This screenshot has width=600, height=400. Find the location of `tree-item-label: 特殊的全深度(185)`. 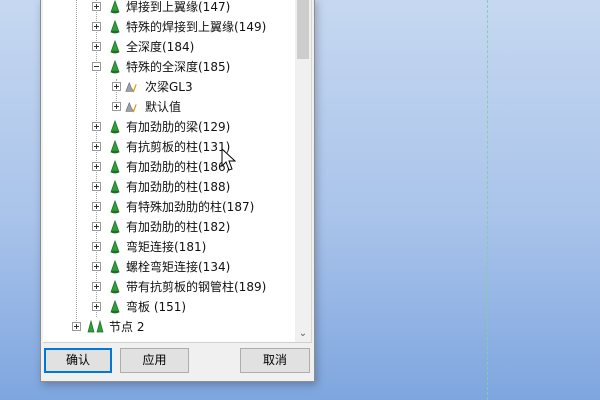

tree-item-label: 特殊的全深度(185) is located at coordinates (178, 67).